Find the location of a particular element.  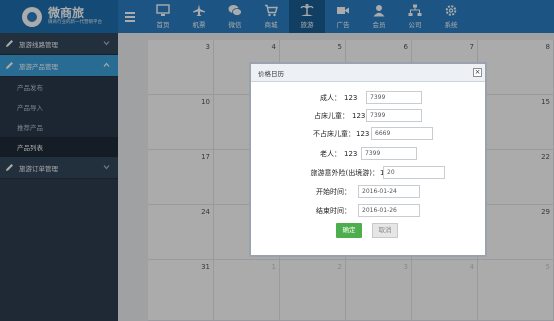

start-date-input: 2016-01-24 is located at coordinates (389, 191).